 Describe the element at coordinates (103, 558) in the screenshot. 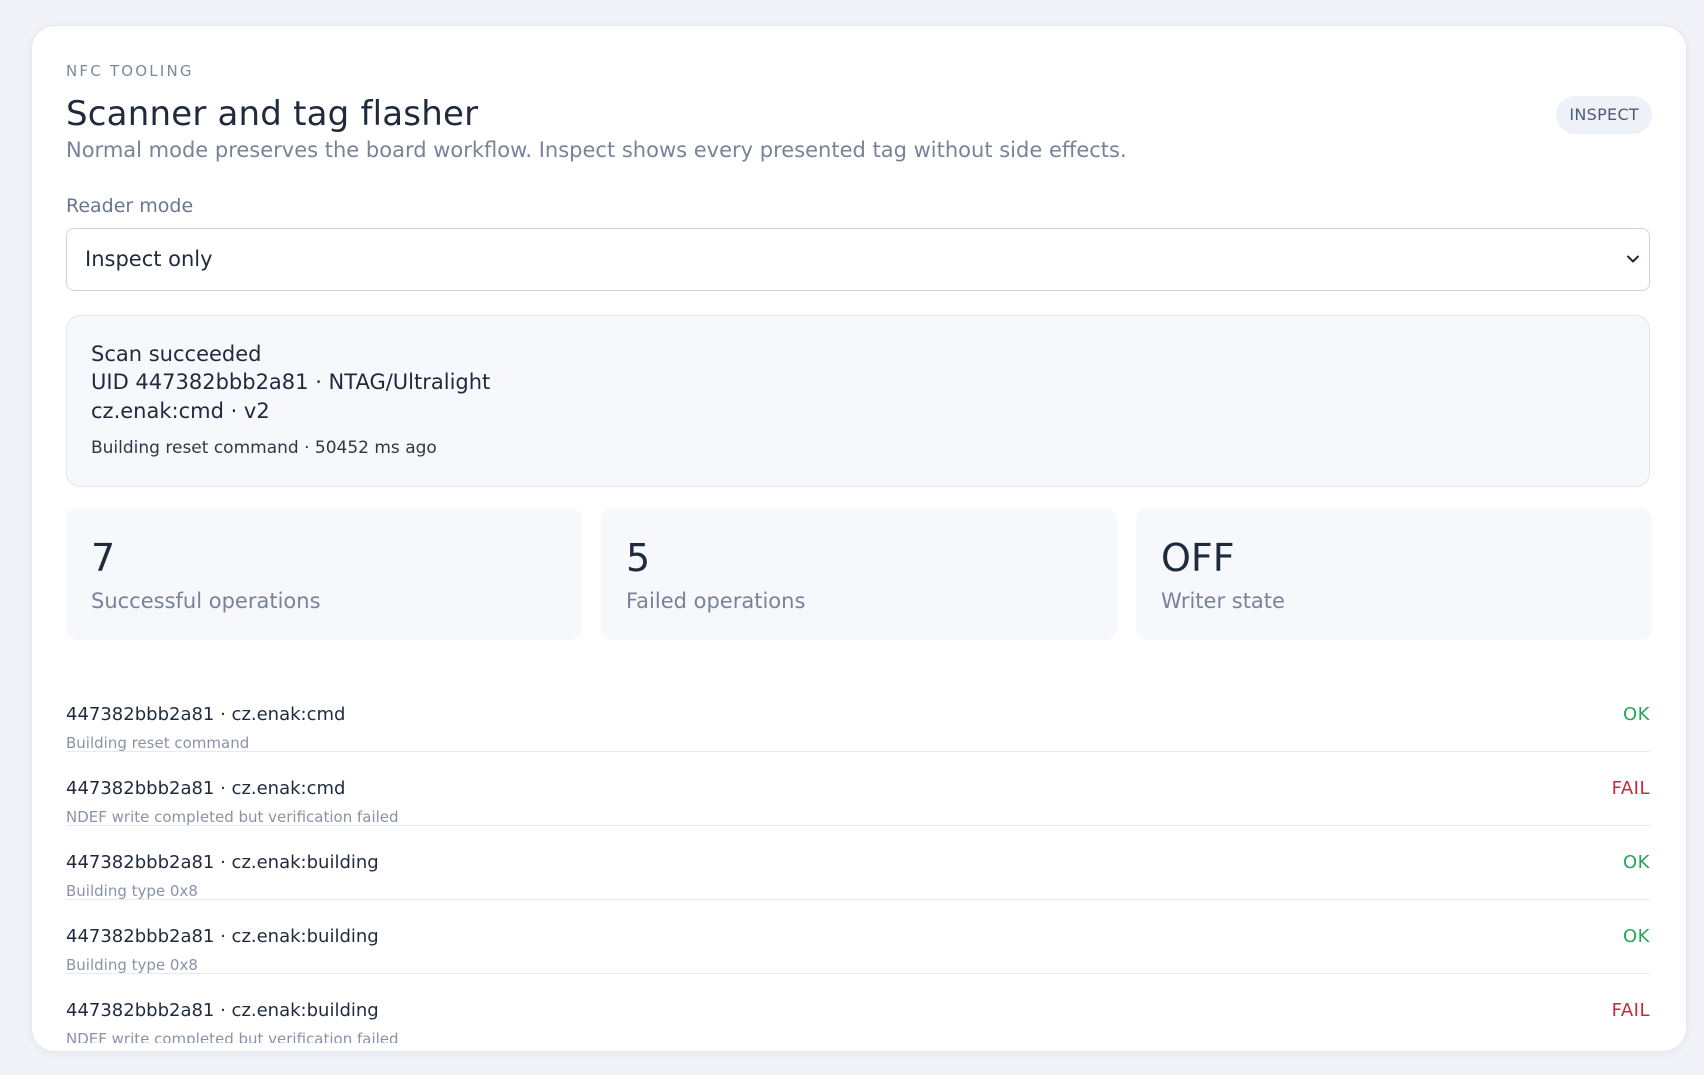

I see `stat-value: 7` at that location.